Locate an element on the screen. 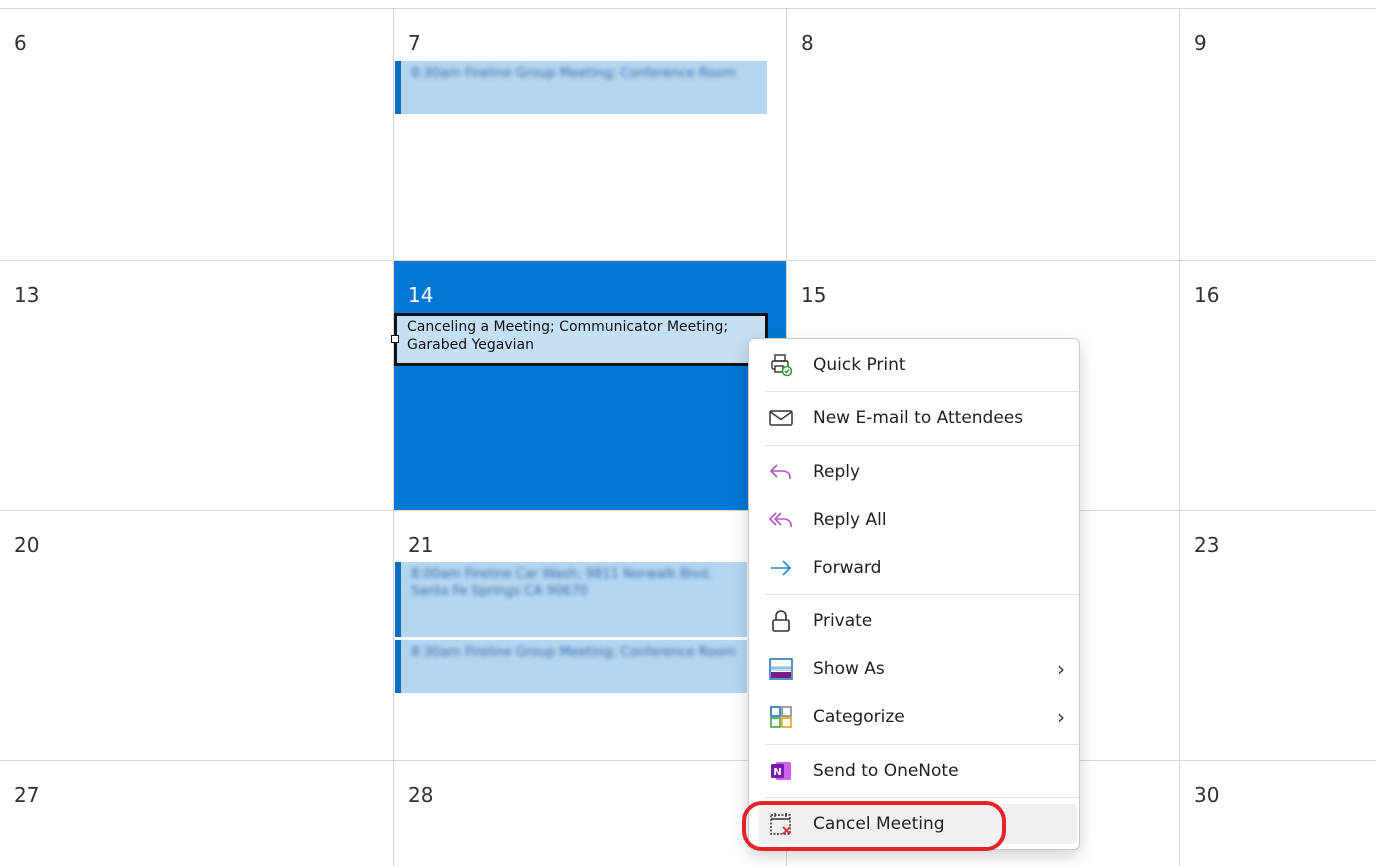  day-number: 13 is located at coordinates (27, 295).